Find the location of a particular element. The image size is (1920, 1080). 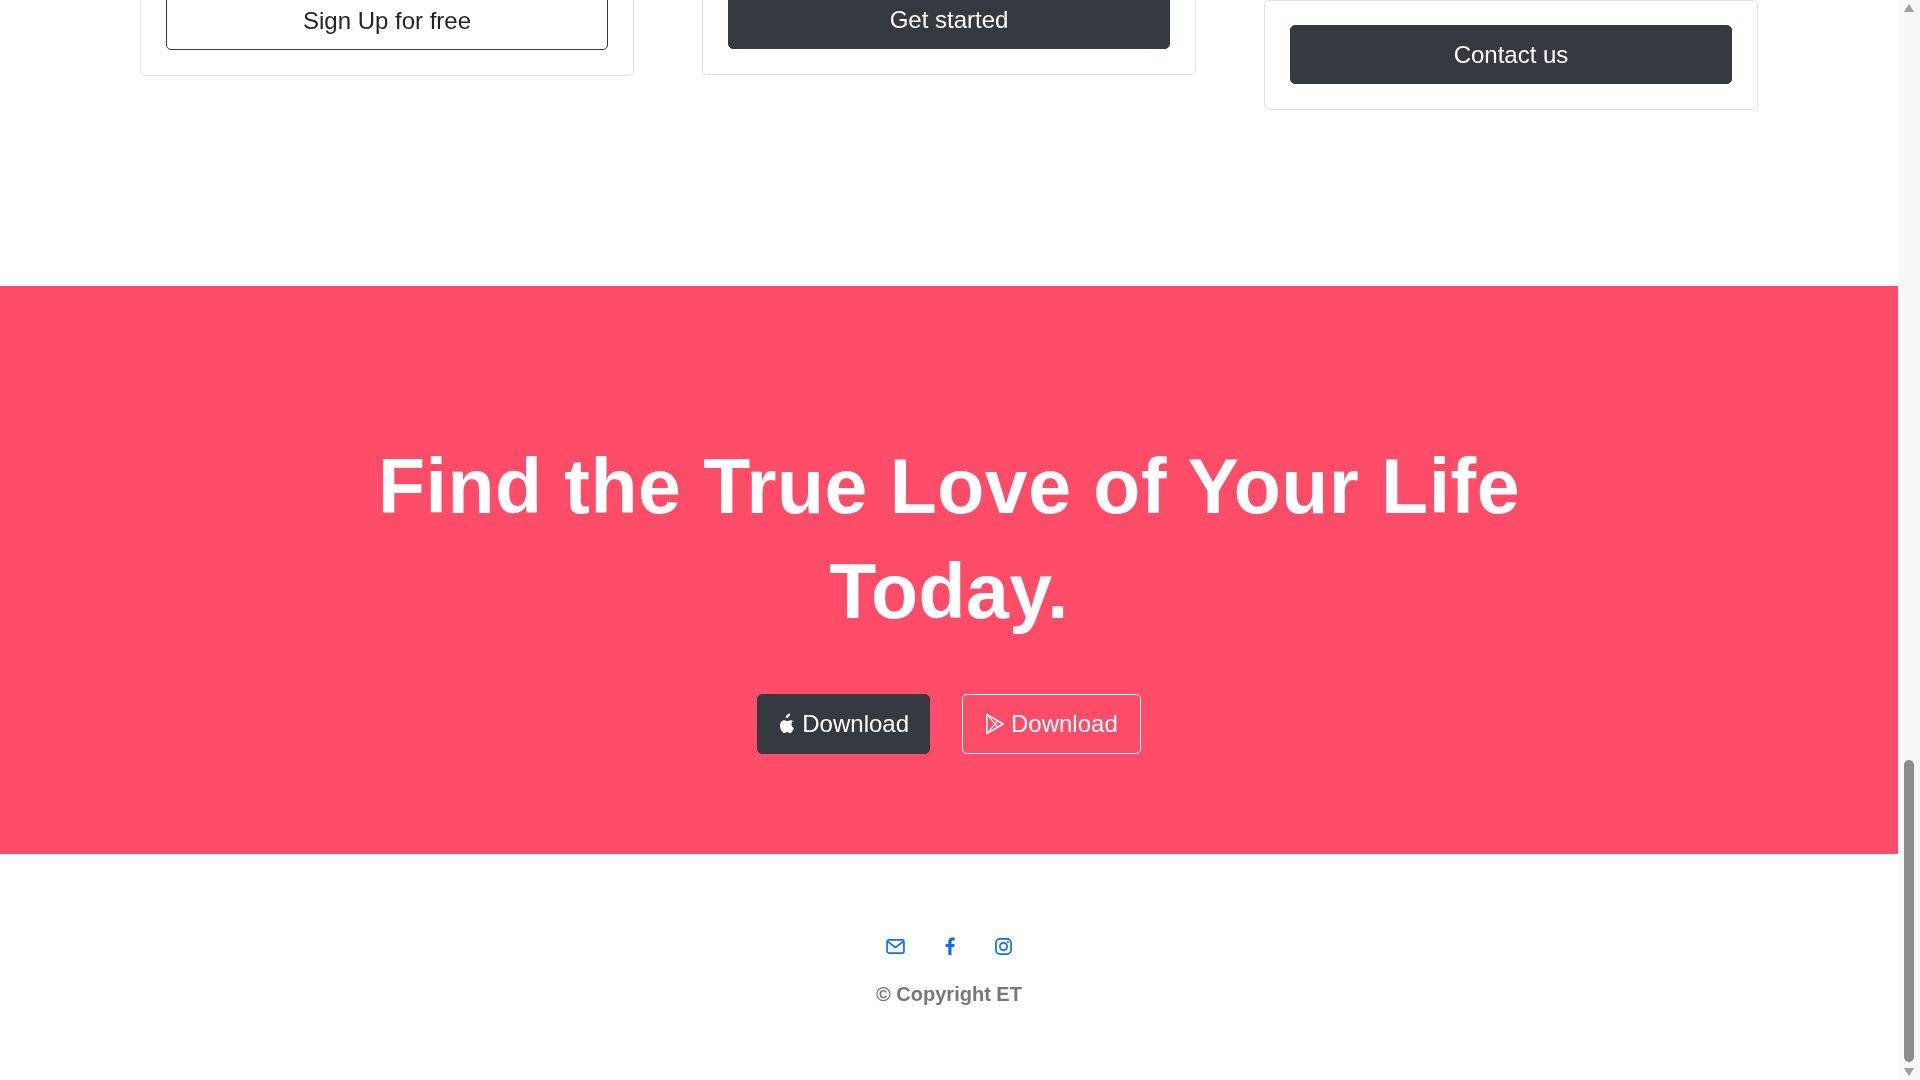

email-icon is located at coordinates (895, 946).